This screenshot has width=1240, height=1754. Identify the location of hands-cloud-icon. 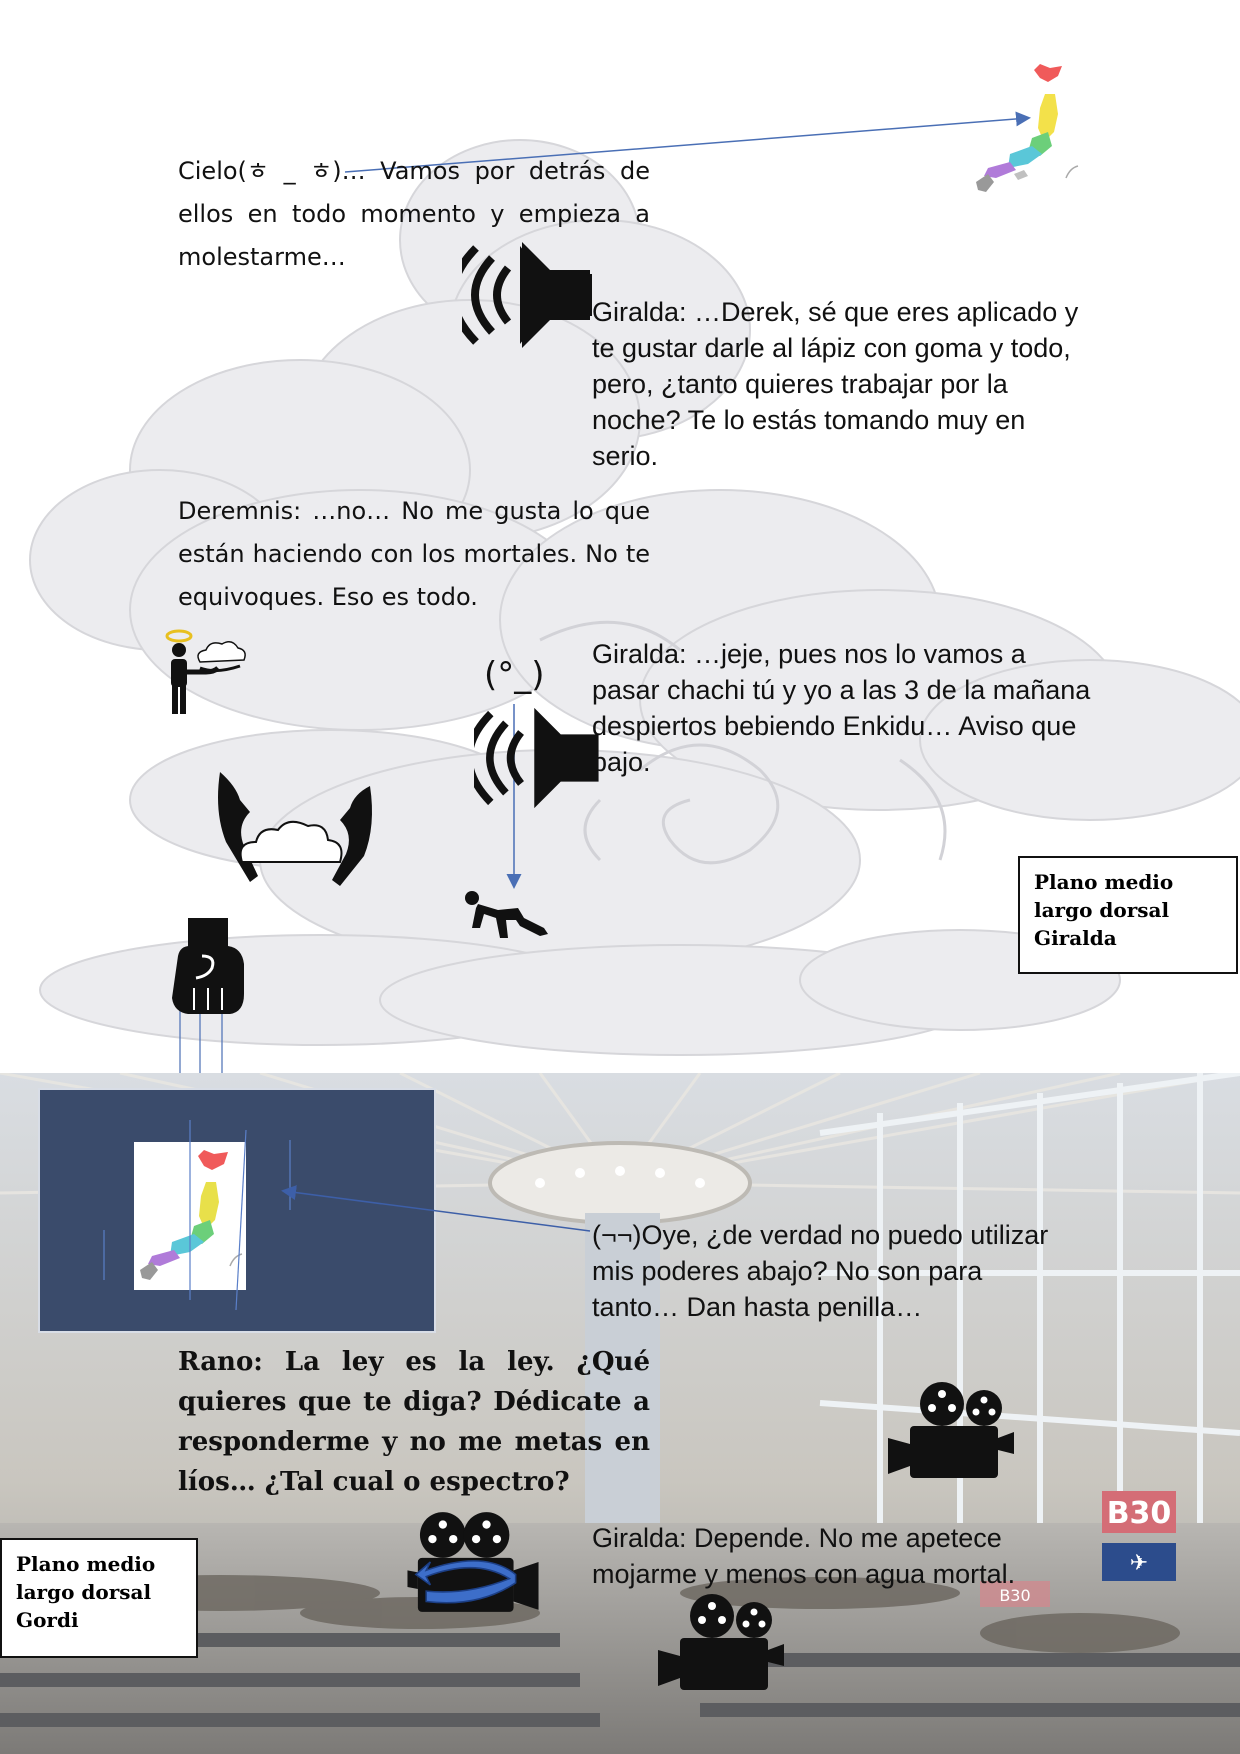
(295, 829).